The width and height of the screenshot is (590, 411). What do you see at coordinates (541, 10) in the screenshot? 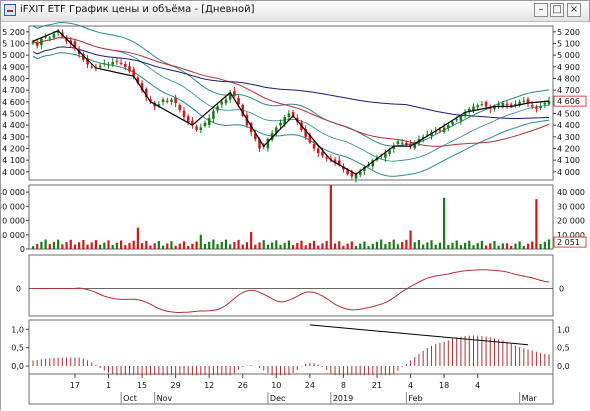
I see `minimize-button: –` at bounding box center [541, 10].